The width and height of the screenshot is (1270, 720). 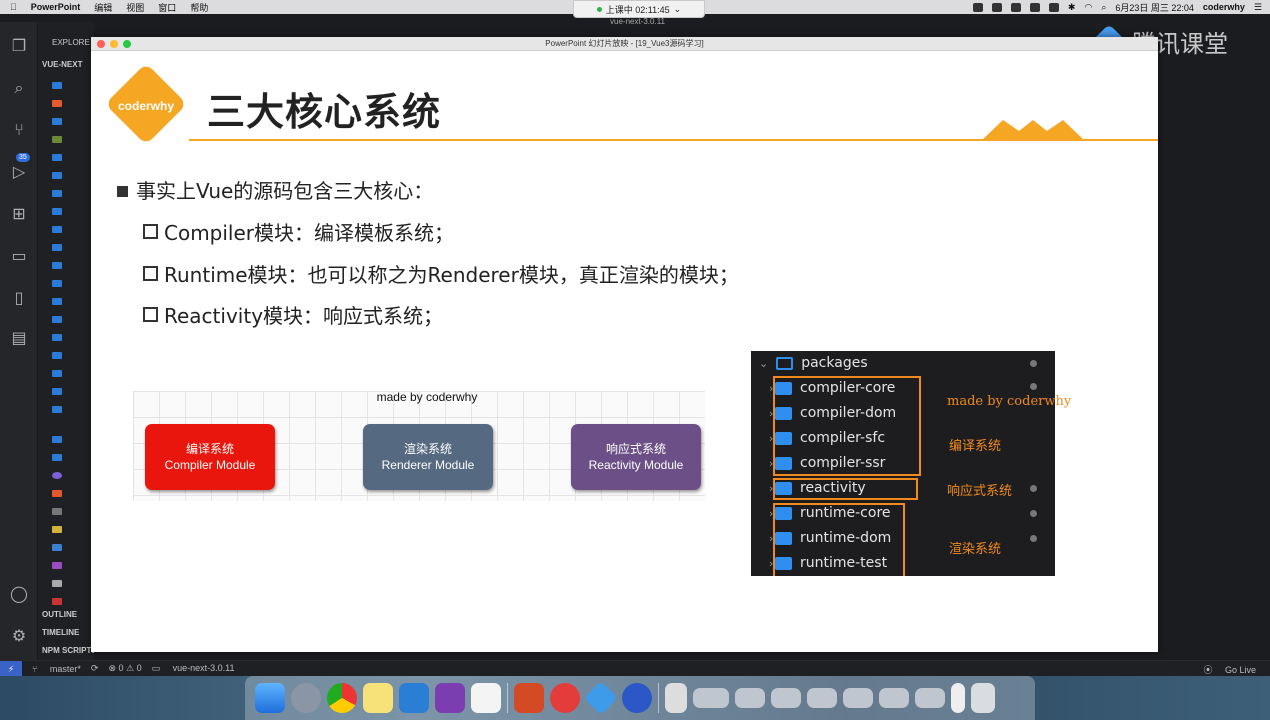 What do you see at coordinates (342, 698) in the screenshot?
I see `chrome-icon` at bounding box center [342, 698].